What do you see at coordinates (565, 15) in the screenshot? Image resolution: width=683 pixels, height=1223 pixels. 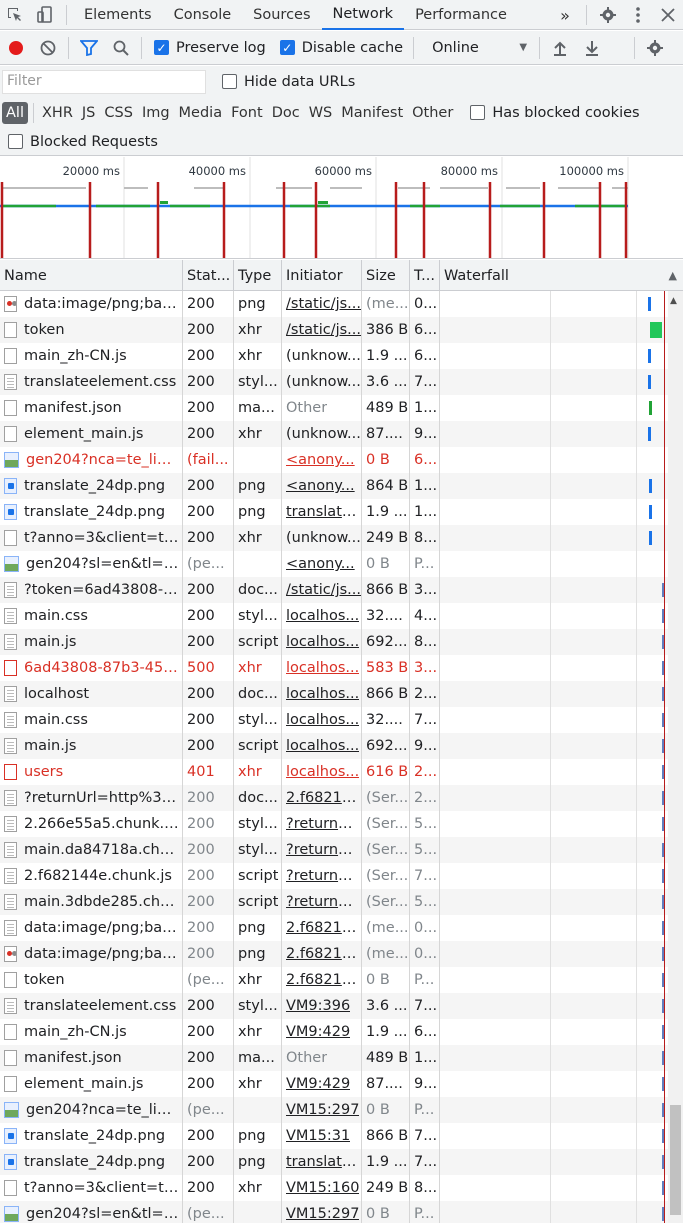 I see `more-tabs-button: »` at bounding box center [565, 15].